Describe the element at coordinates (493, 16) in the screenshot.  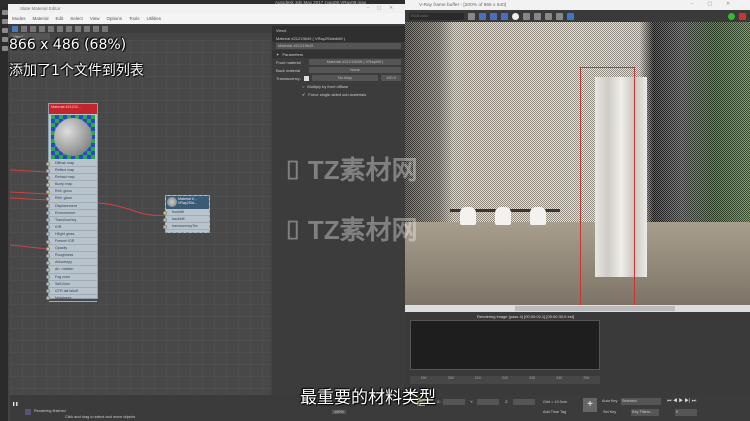
I see `green-channel-icon` at that location.